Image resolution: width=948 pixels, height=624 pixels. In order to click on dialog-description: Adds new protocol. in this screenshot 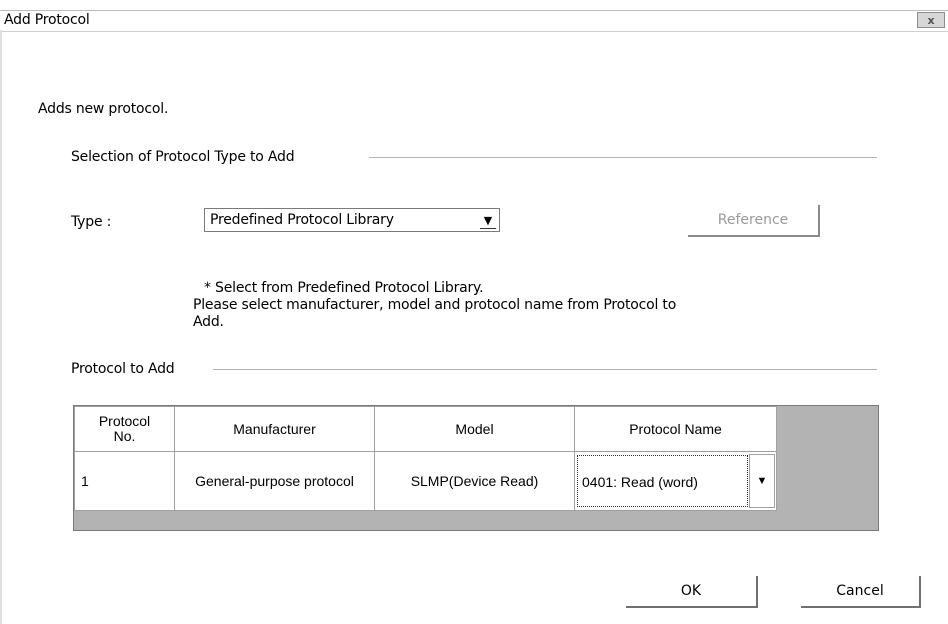, I will do `click(103, 109)`.